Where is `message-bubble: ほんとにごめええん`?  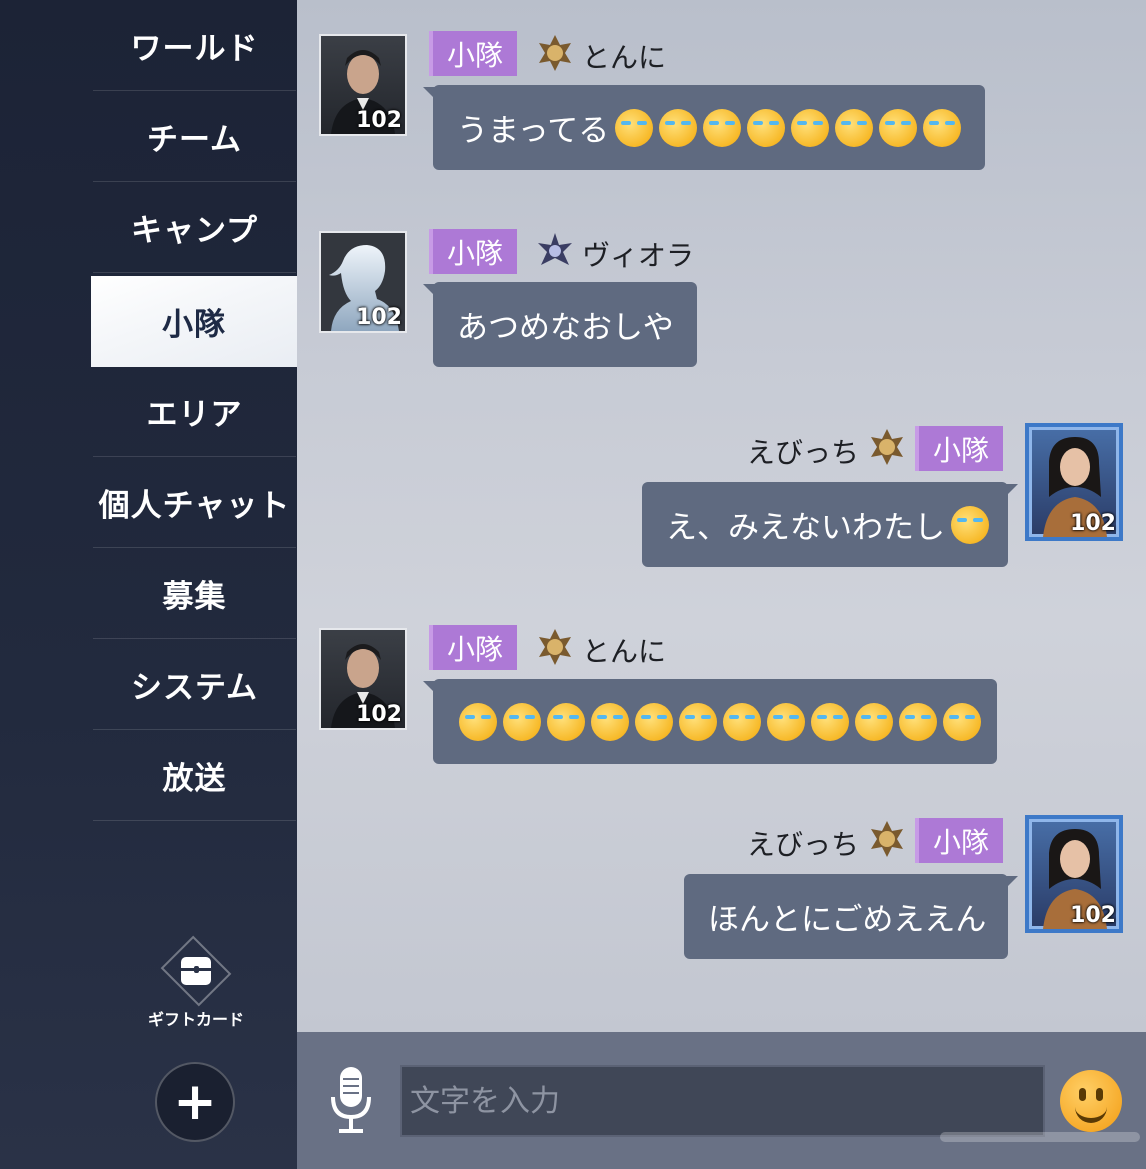 message-bubble: ほんとにごめええん is located at coordinates (851, 916).